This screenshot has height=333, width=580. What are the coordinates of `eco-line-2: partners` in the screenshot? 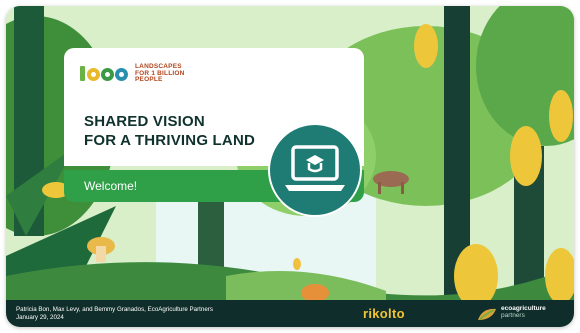 It's located at (513, 315).